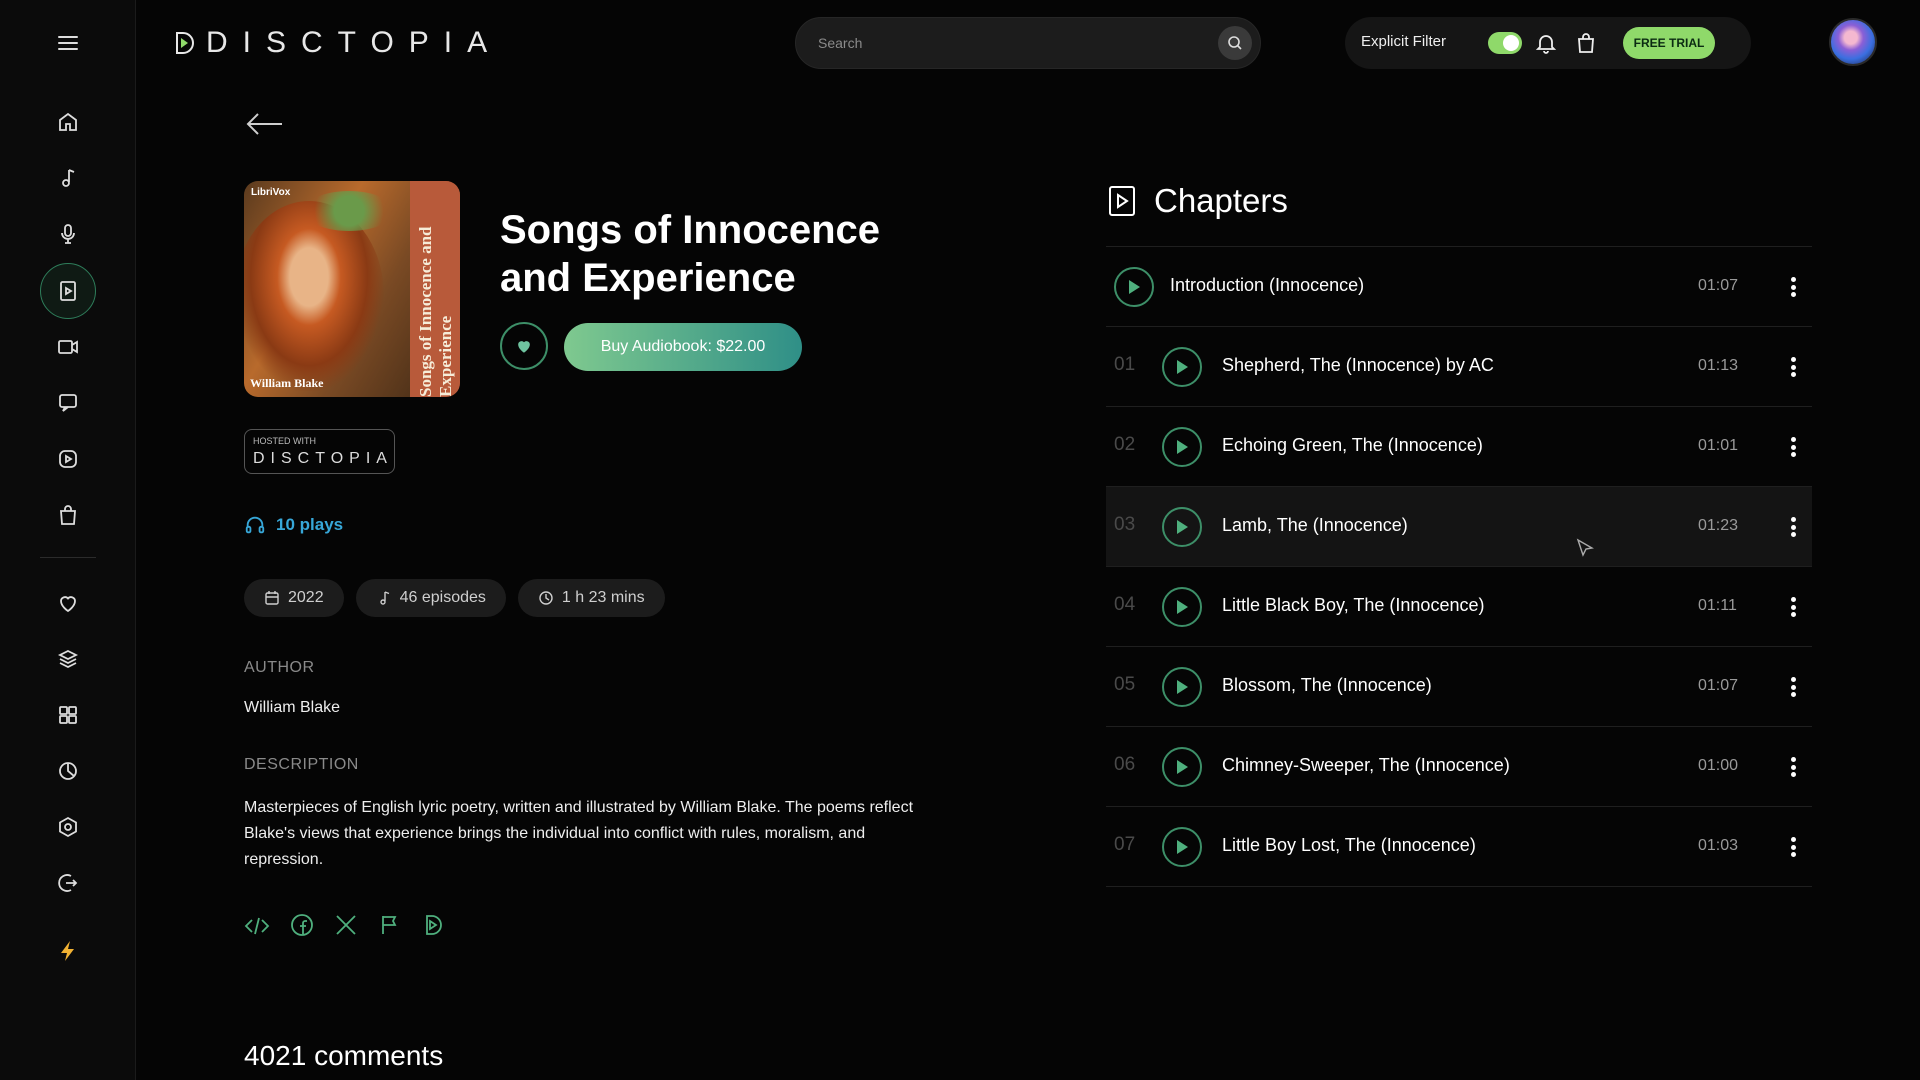 The image size is (1920, 1080). I want to click on microphone-icon, so click(68, 234).